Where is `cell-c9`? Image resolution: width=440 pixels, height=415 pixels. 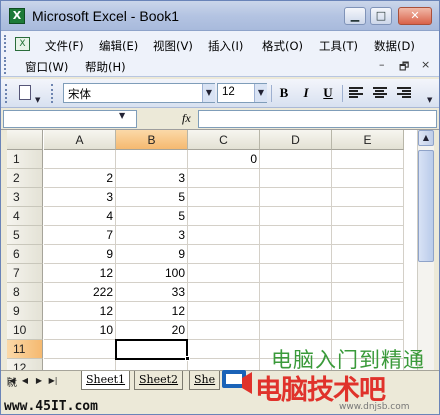 cell-c9 is located at coordinates (224, 311).